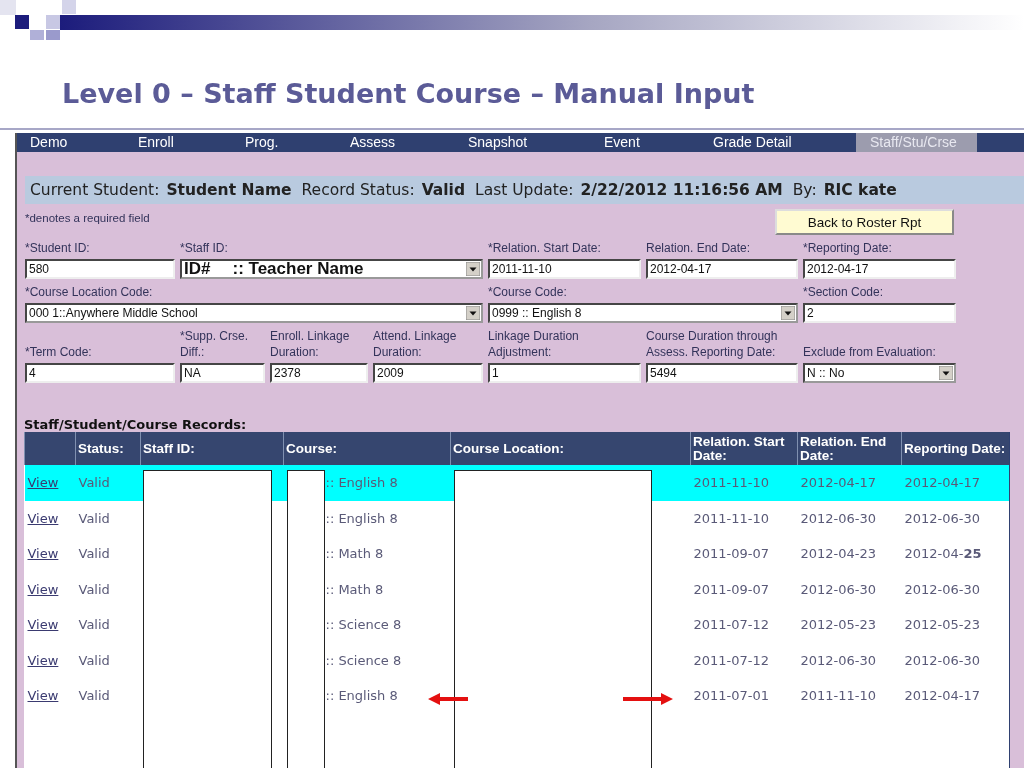 Image resolution: width=1024 pixels, height=768 pixels. Describe the element at coordinates (848, 248) in the screenshot. I see `field-label: *Reporting Date:` at that location.